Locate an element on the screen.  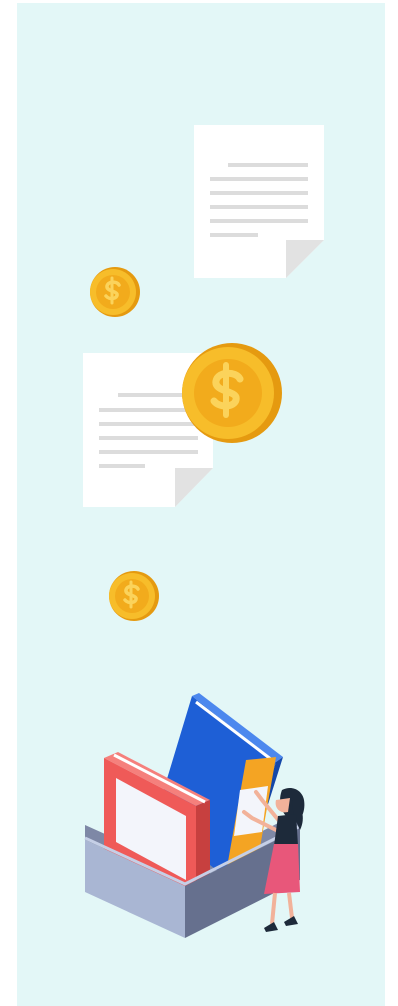
coin-small-bottom-icon is located at coordinates (134, 596).